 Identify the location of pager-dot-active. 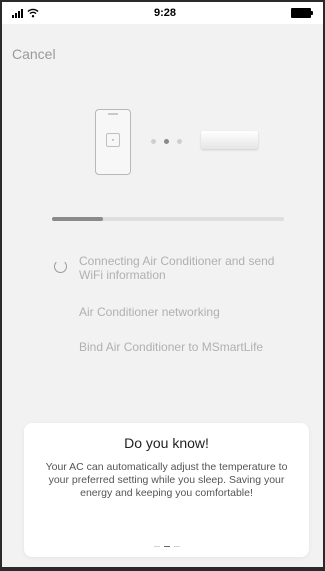
(166, 546).